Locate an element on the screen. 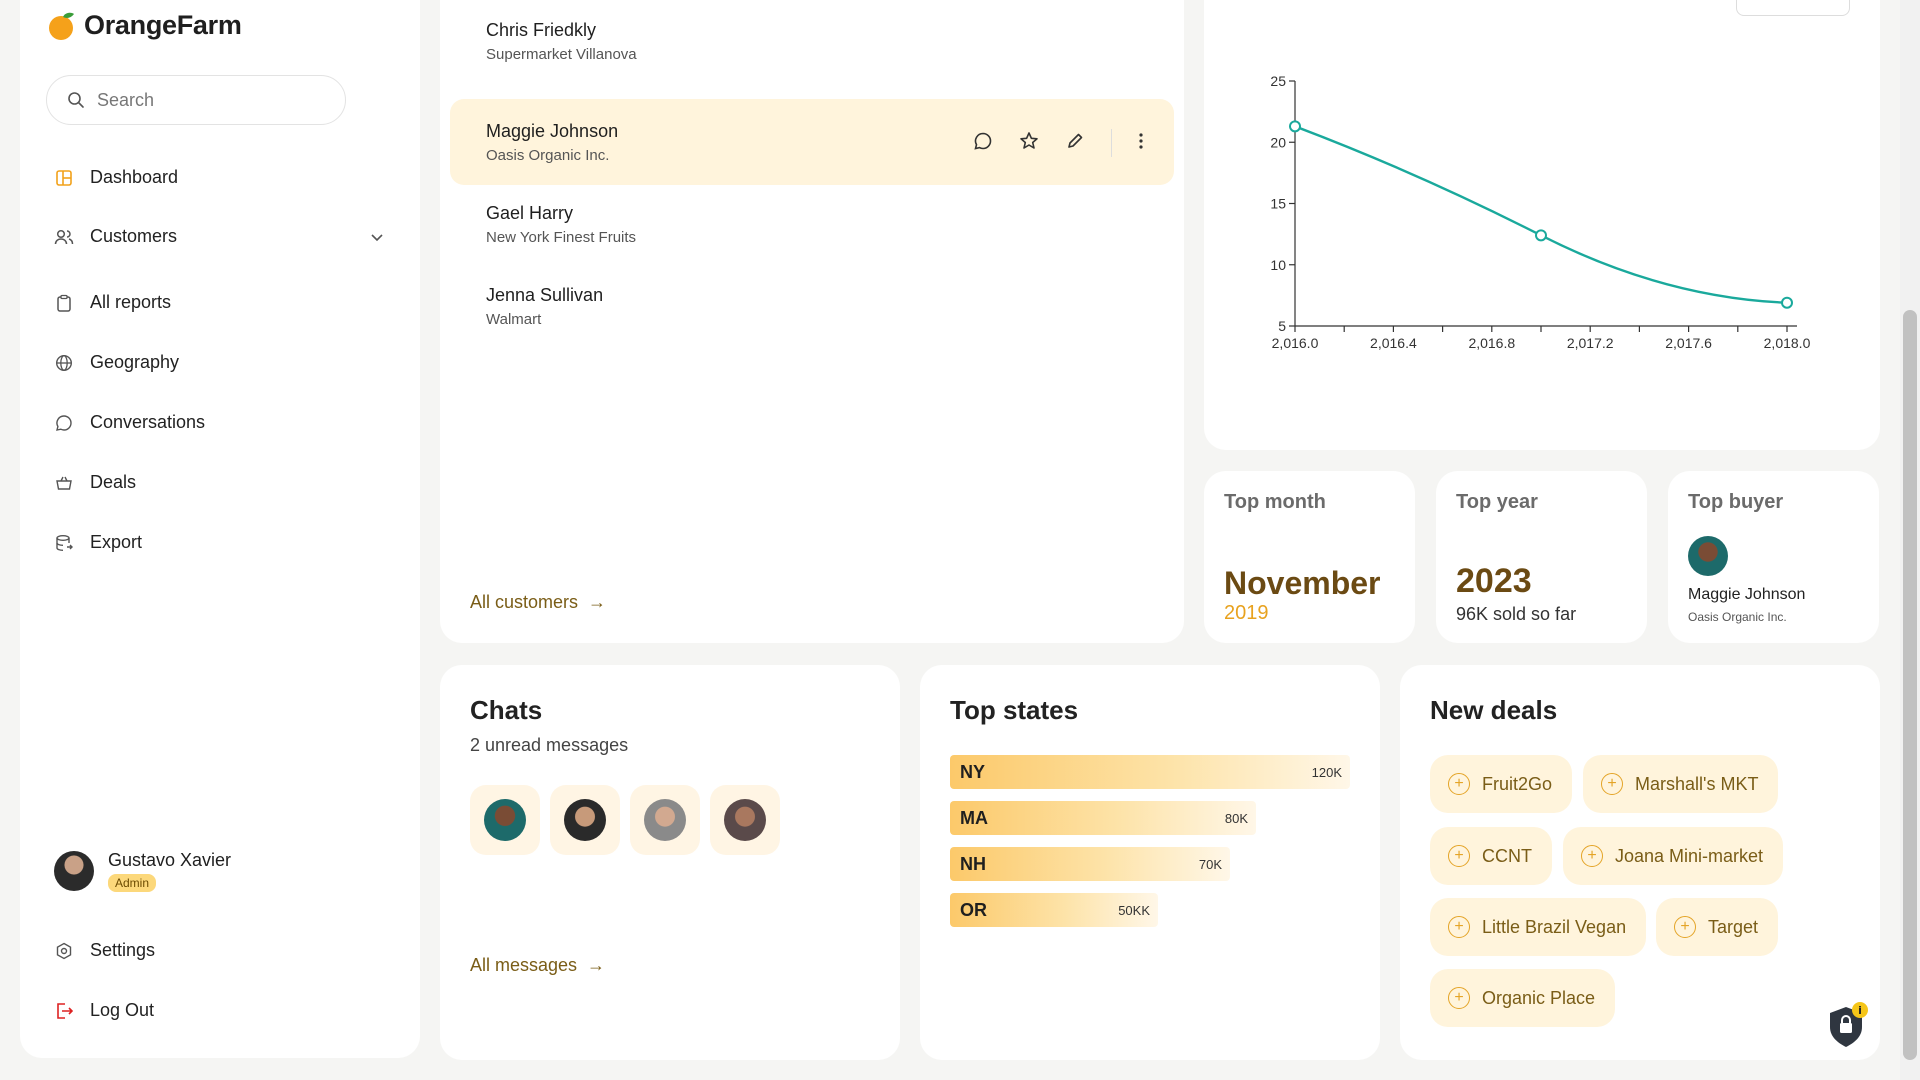 The image size is (1920, 1080). nav-item-logout: Log Out is located at coordinates (104, 1010).